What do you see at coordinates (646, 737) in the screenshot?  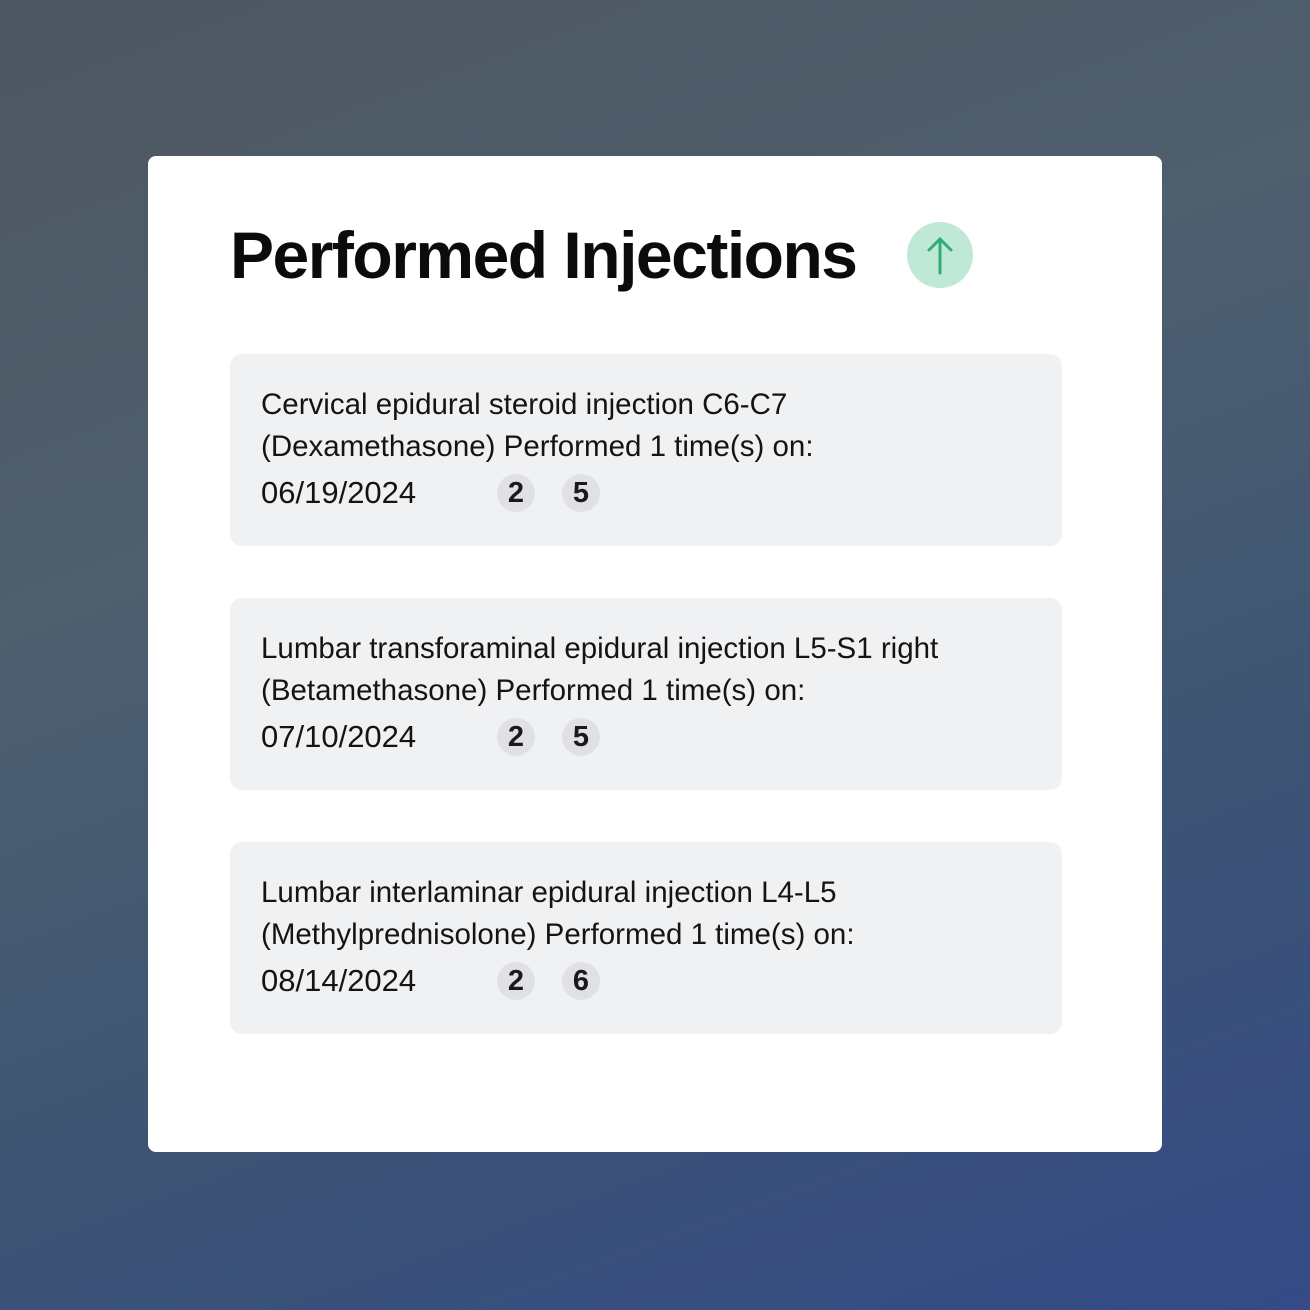 I see `injection-footer: 07/10/2024 2 5` at bounding box center [646, 737].